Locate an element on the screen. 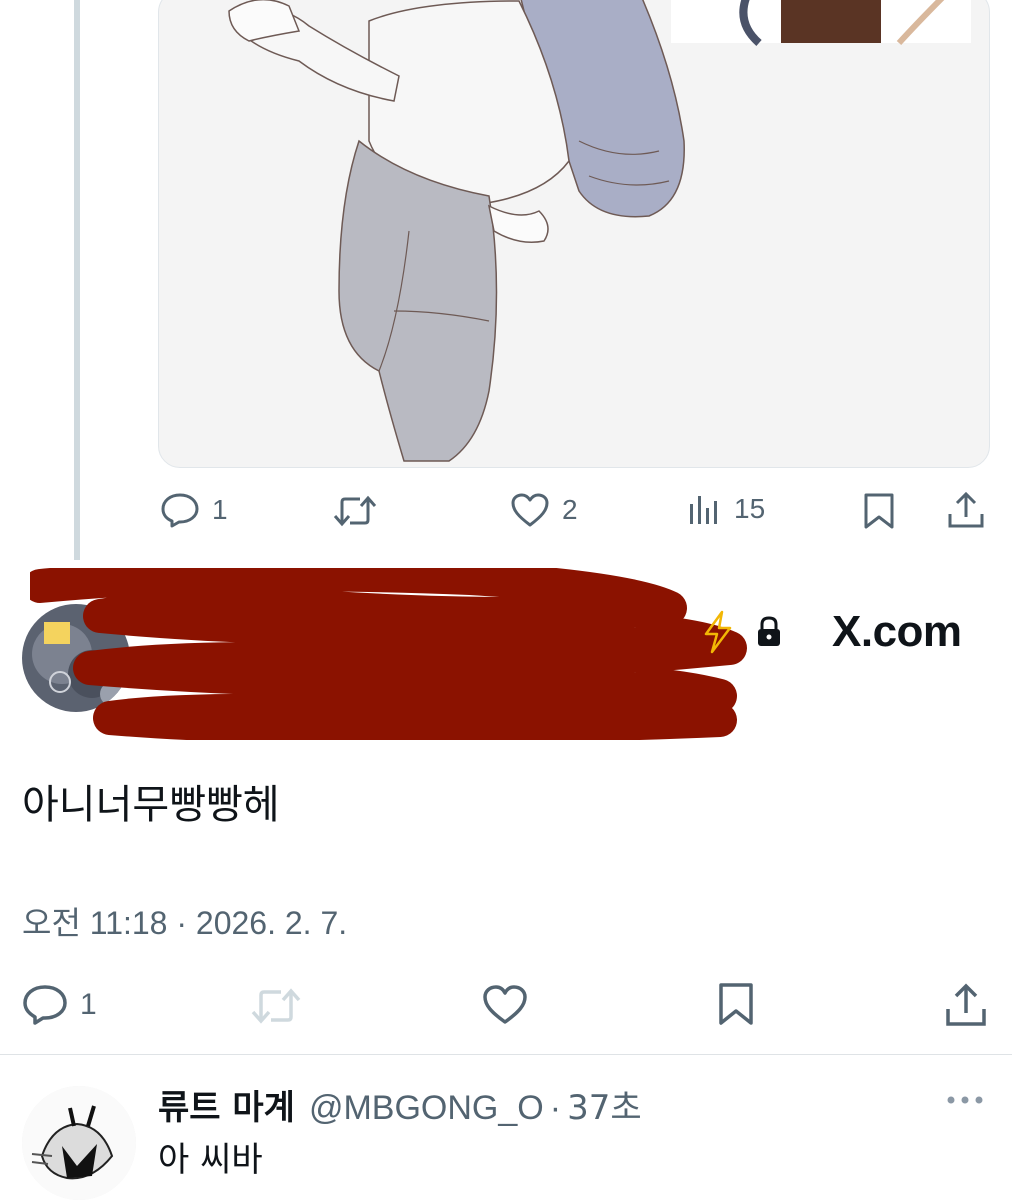 Image resolution: width=1012 pixels, height=1200 pixels. lock-icon is located at coordinates (769, 631).